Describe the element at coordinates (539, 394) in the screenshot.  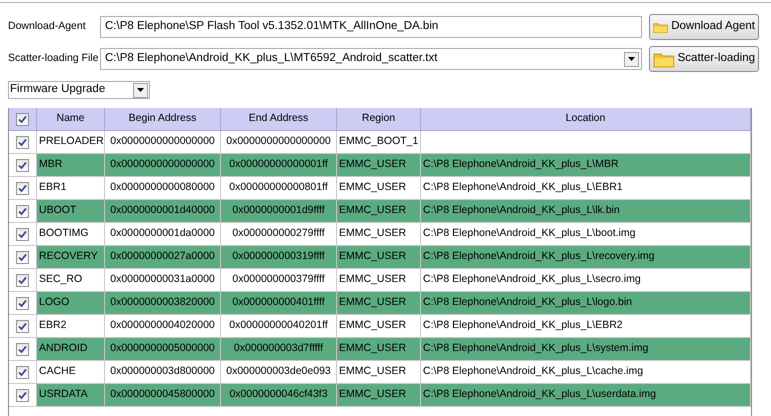
I see `table-cell-text: C:\P8 Elephone\Android_KK_plus_L\userdata.img` at that location.